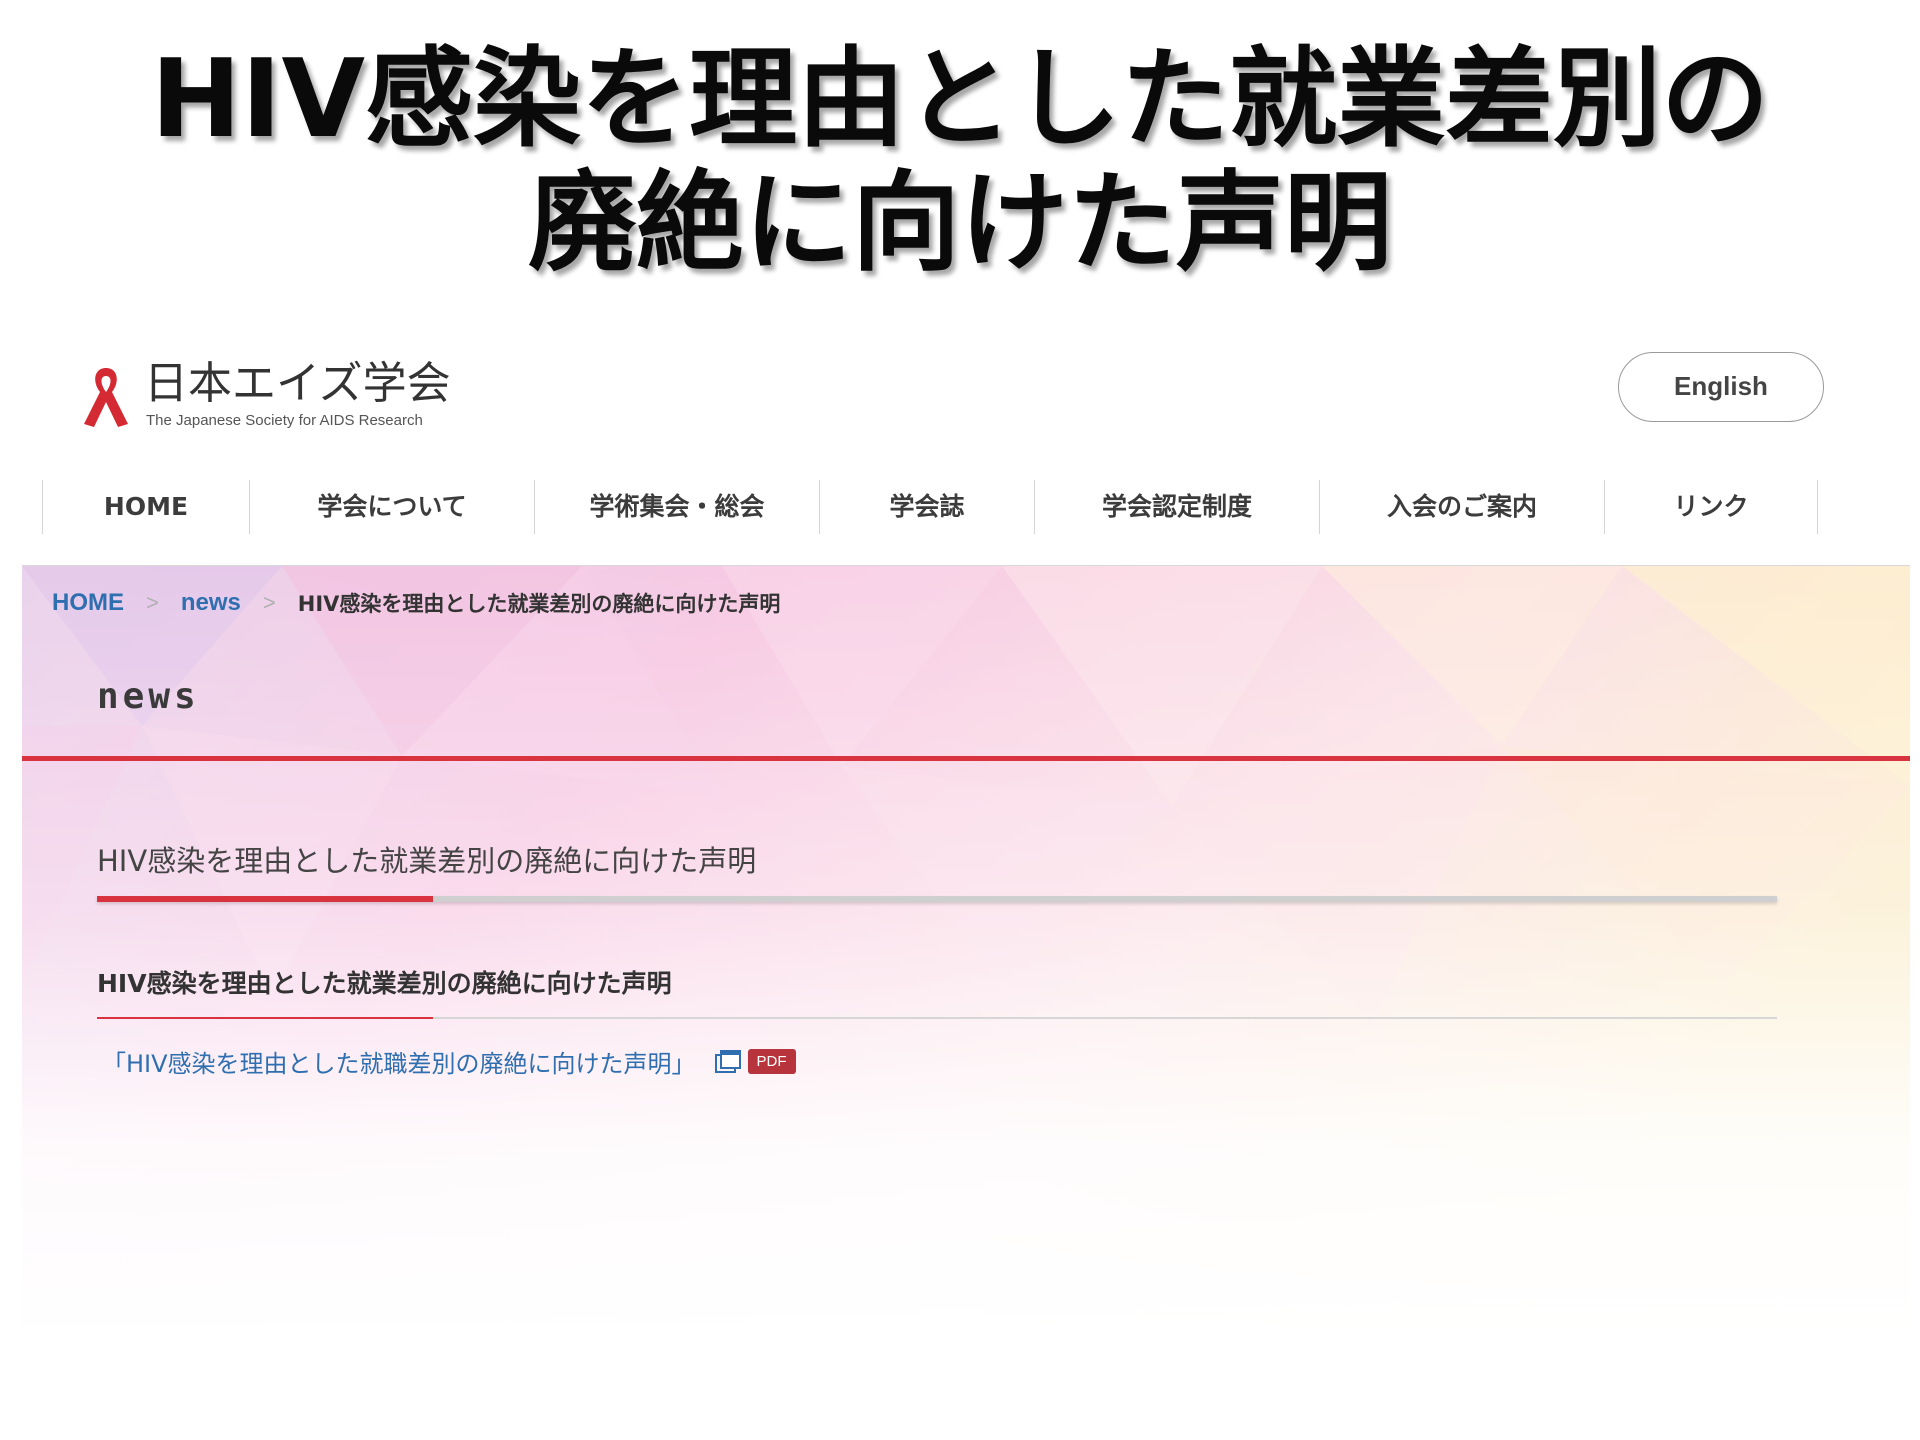 This screenshot has width=1920, height=1440. I want to click on logo-name: 日本エイズ学会, so click(297, 383).